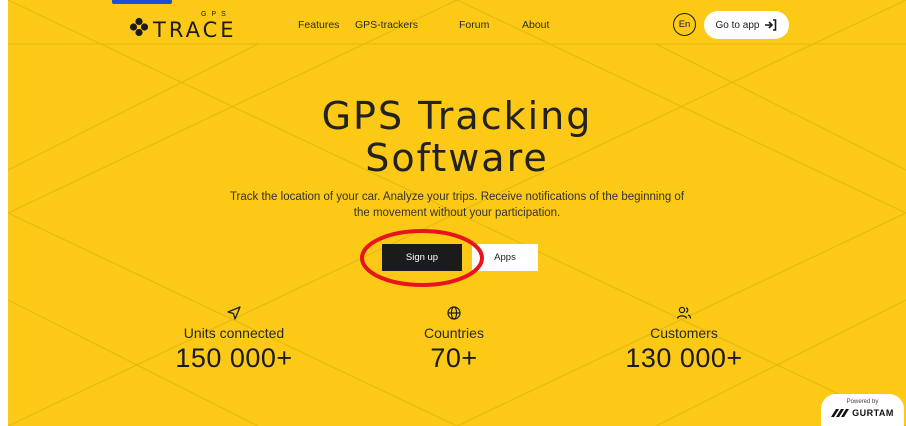  I want to click on logo-text: GPS TRACE, so click(195, 26).